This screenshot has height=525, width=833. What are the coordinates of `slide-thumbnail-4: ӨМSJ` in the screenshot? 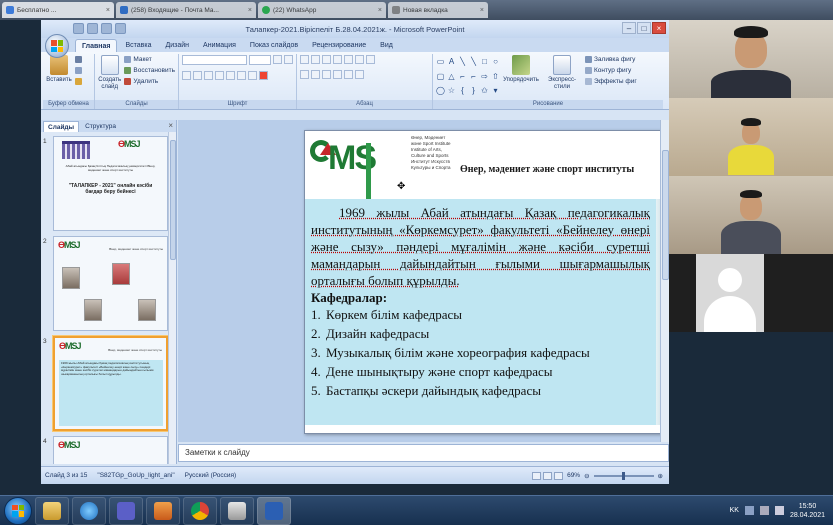 It's located at (110, 450).